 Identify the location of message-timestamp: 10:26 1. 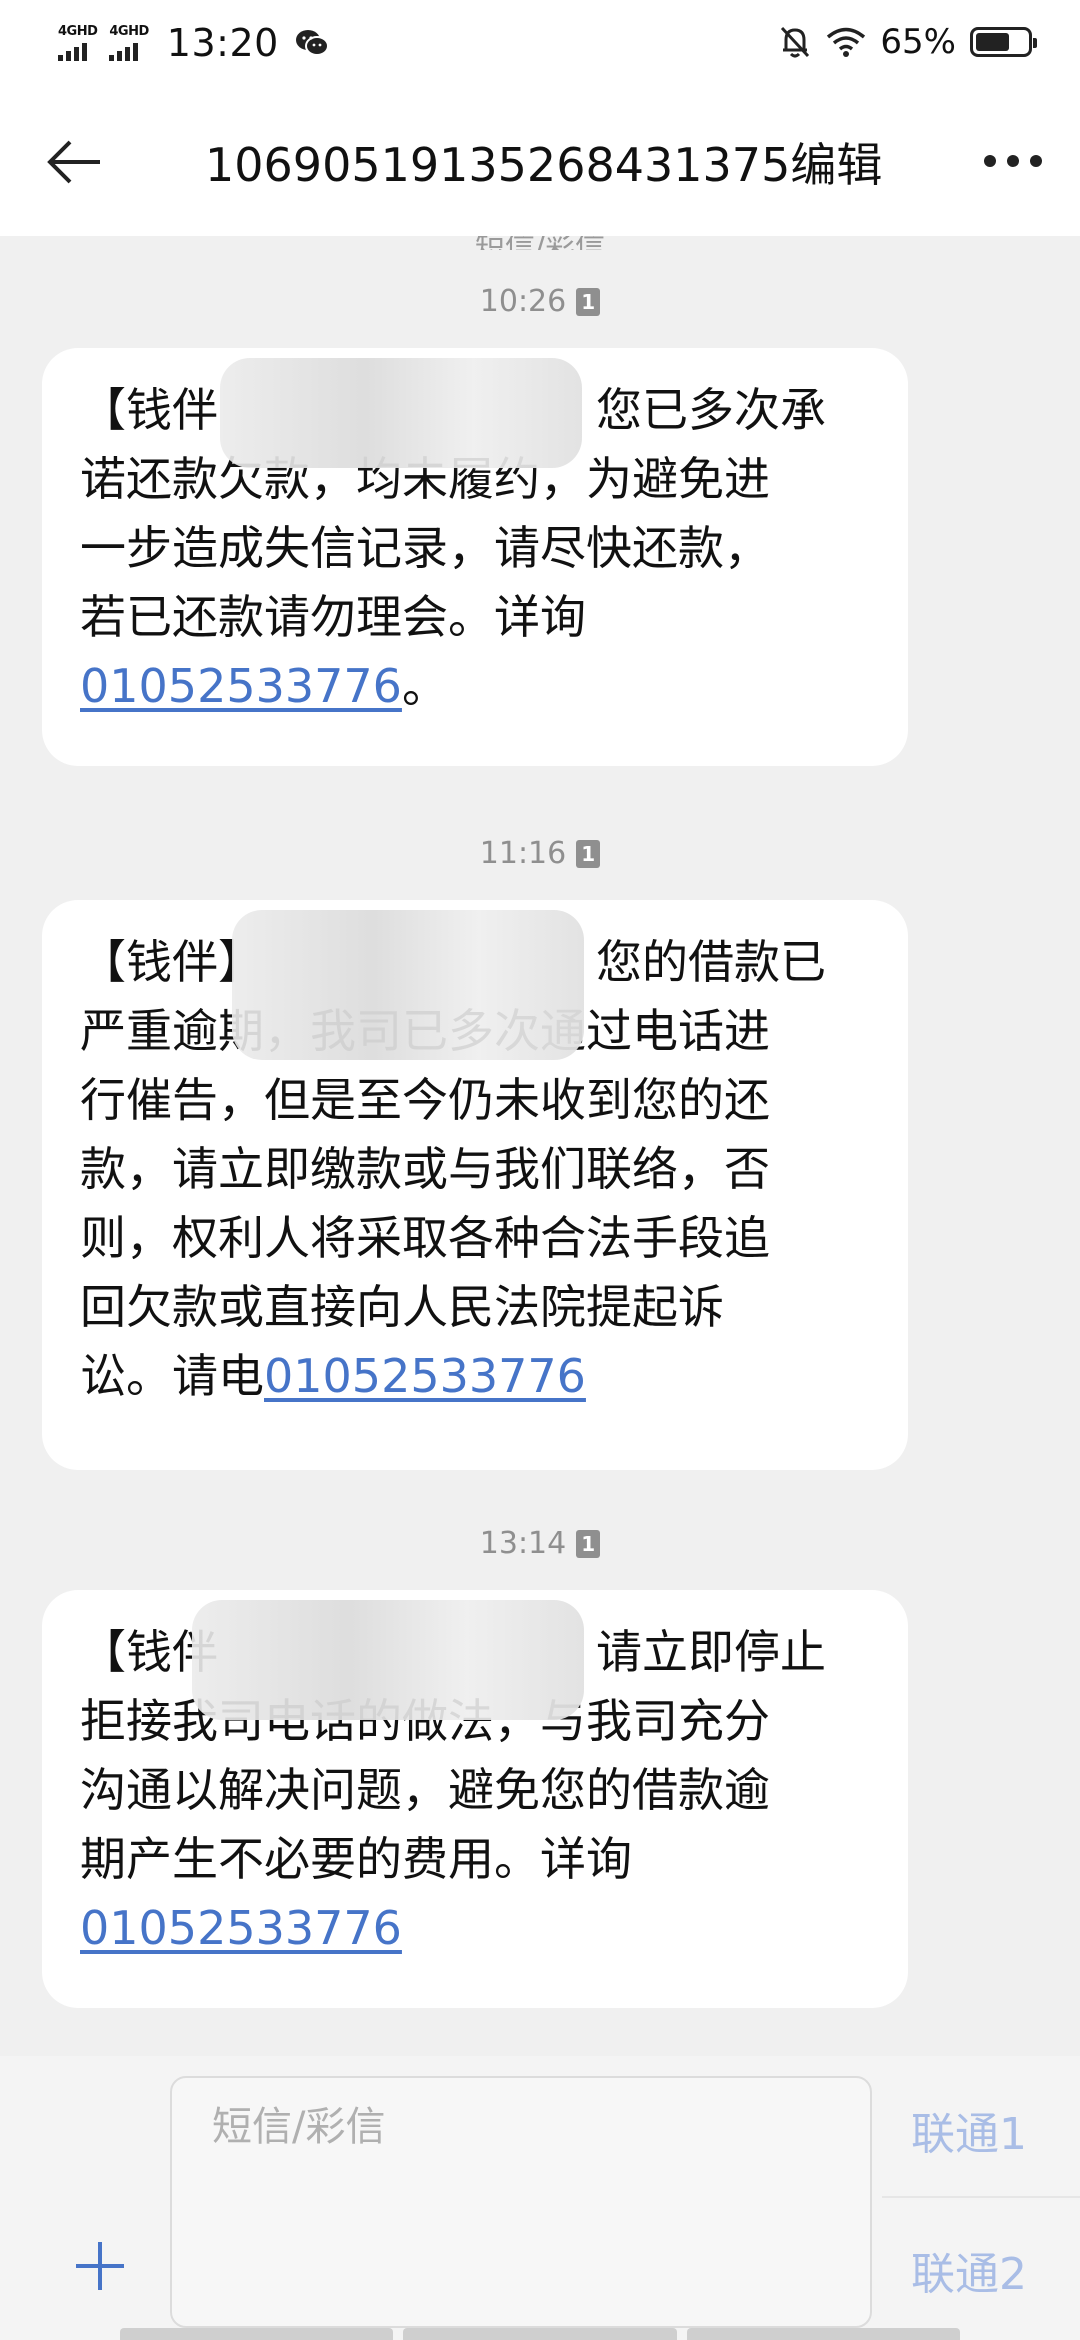
(540, 301).